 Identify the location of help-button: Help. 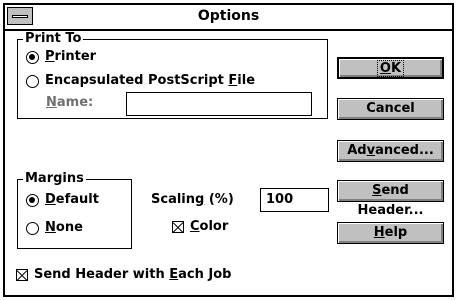
(390, 233).